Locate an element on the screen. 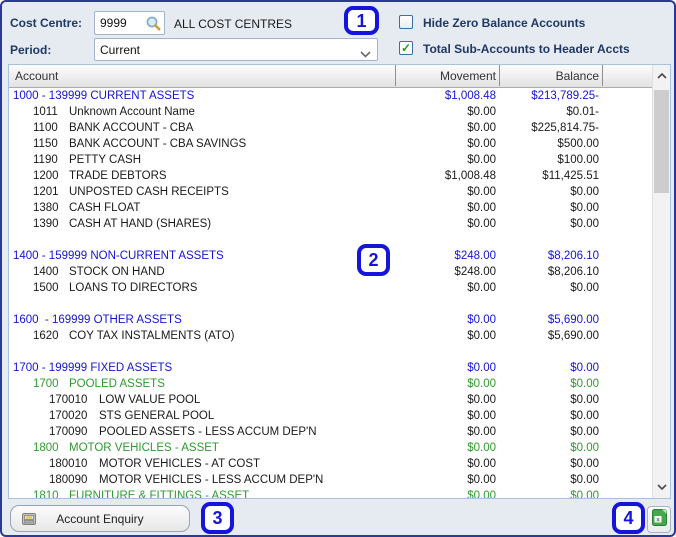 This screenshot has width=676, height=537. account-name: STS GENERAL POOL is located at coordinates (157, 416).